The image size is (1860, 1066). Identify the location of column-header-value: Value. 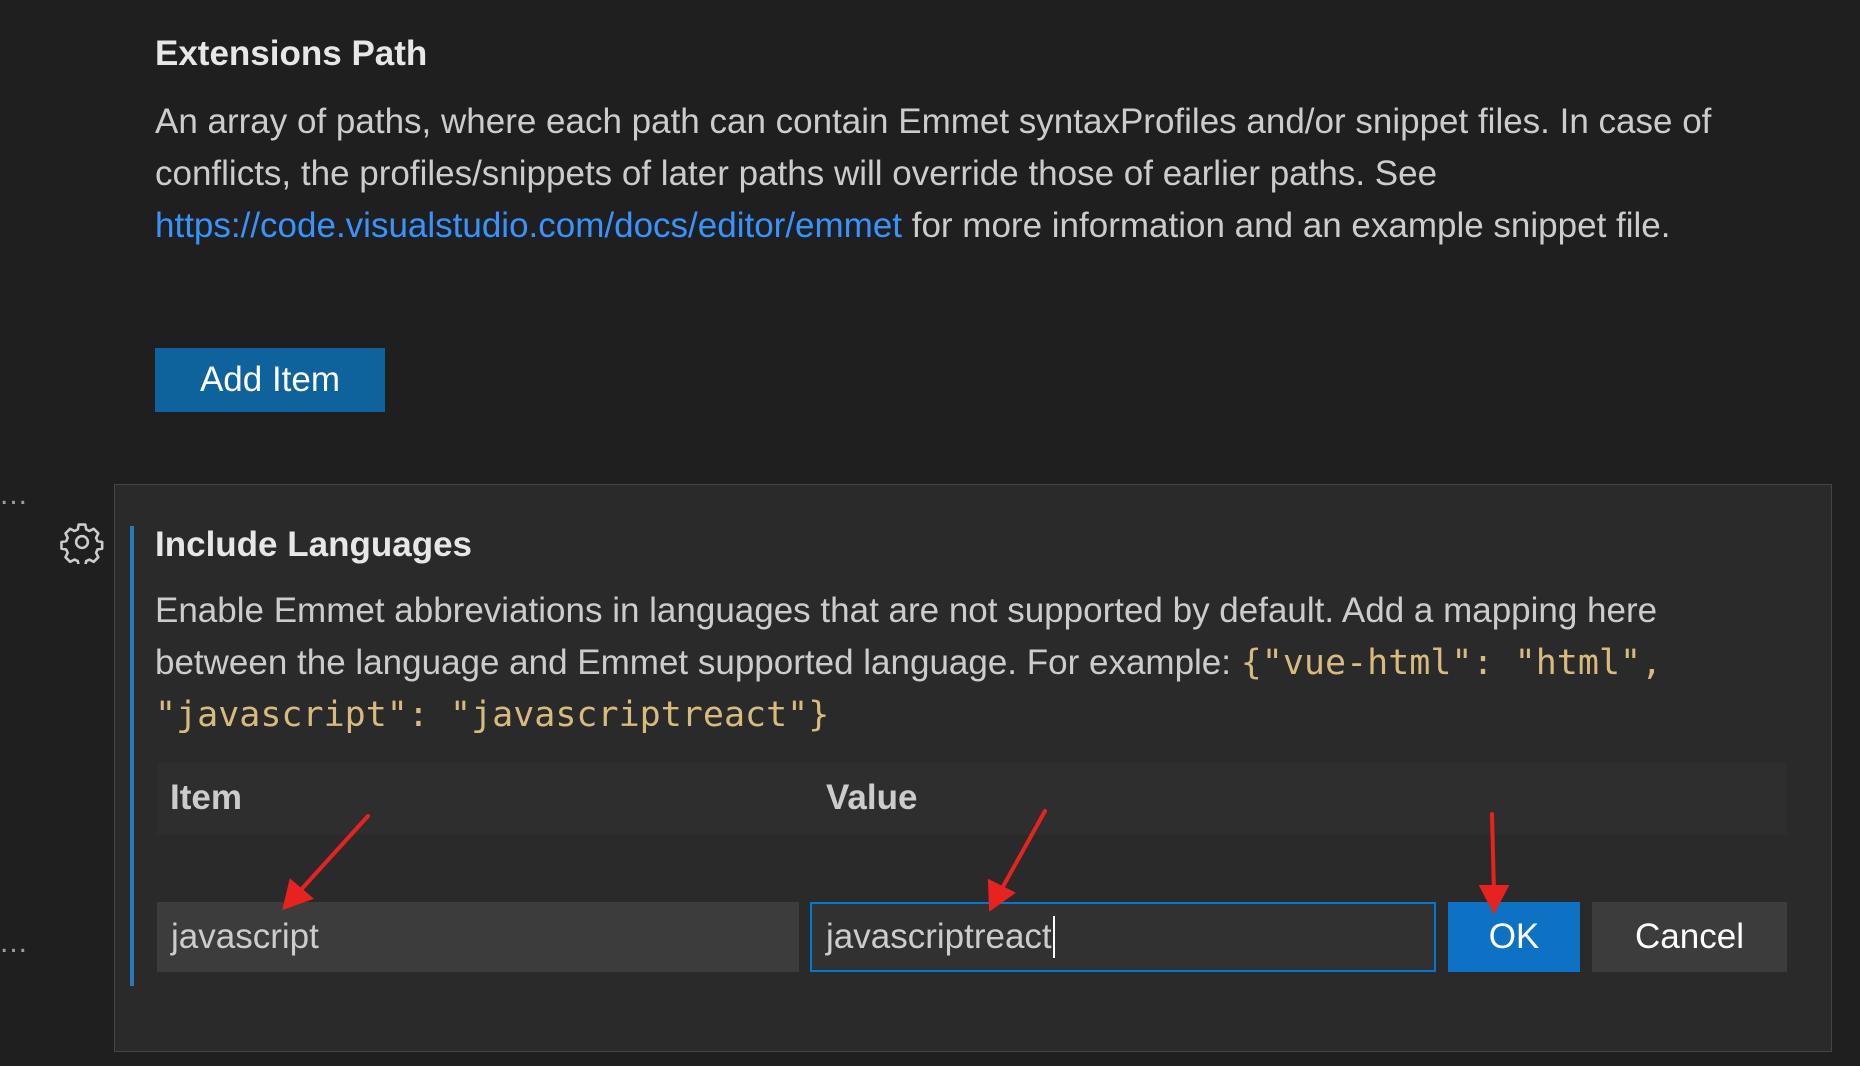
(872, 797).